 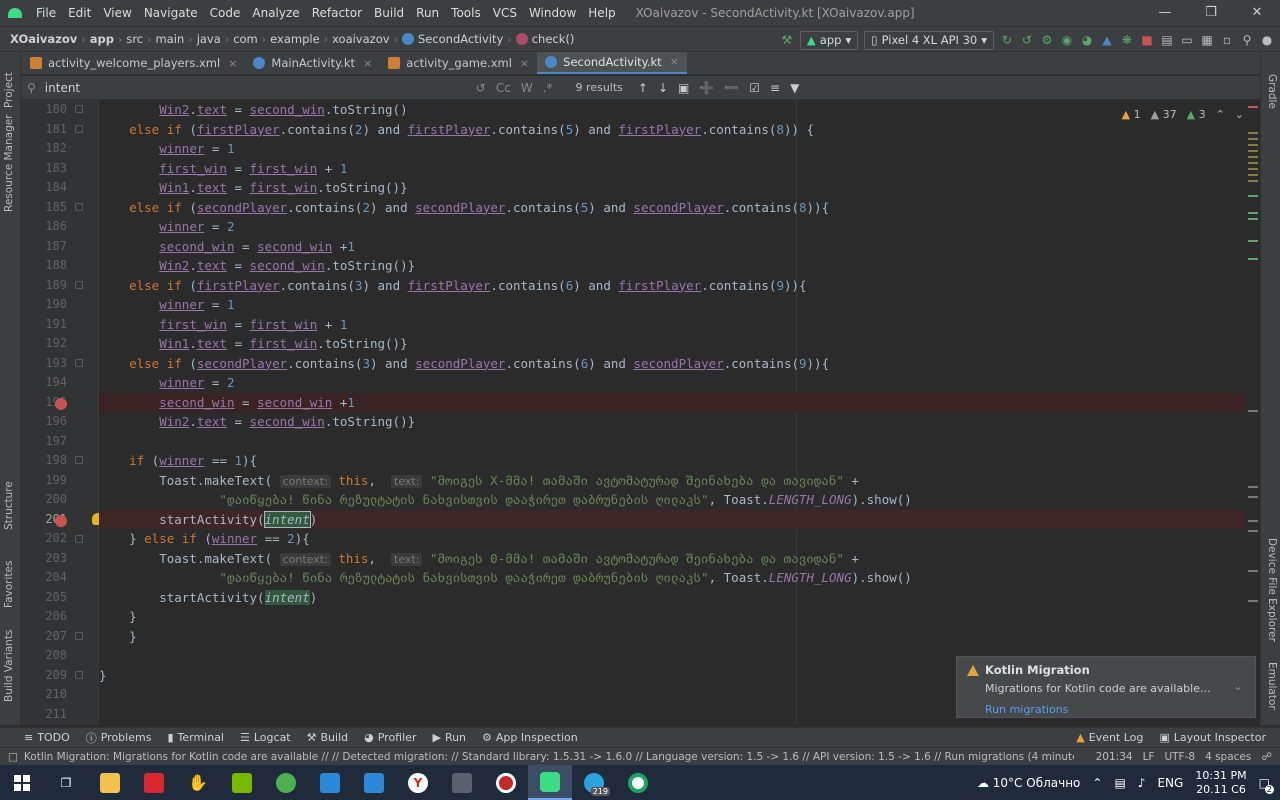 I want to click on todo-tool-button: ≡ TODO, so click(x=47, y=737).